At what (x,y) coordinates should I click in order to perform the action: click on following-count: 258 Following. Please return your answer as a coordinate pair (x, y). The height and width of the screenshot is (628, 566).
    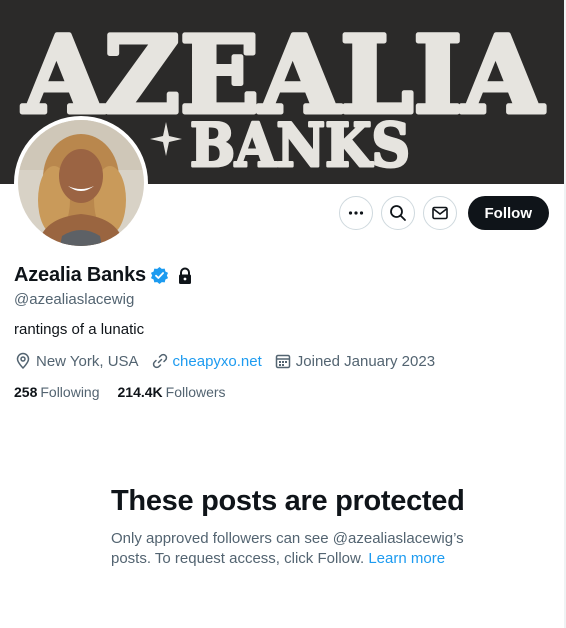
    Looking at the image, I should click on (57, 392).